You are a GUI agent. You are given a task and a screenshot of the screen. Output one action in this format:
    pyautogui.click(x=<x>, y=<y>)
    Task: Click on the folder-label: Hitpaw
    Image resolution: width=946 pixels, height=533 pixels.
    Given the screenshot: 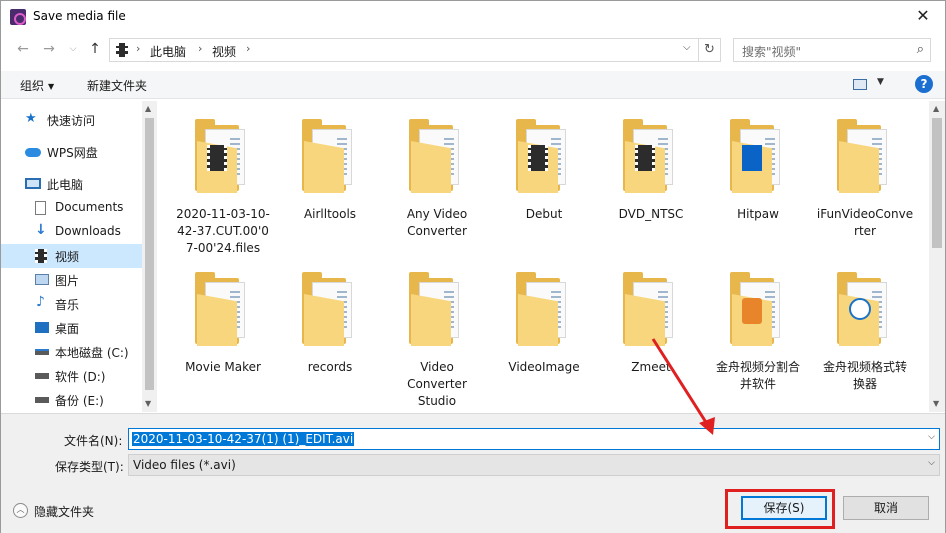 What is the action you would take?
    pyautogui.click(x=758, y=214)
    